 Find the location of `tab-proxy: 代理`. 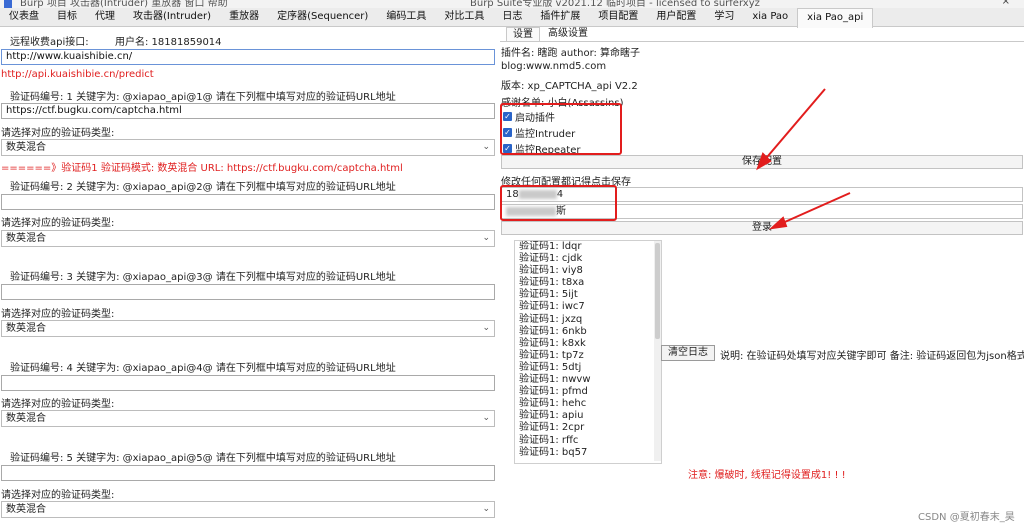

tab-proxy: 代理 is located at coordinates (105, 17).